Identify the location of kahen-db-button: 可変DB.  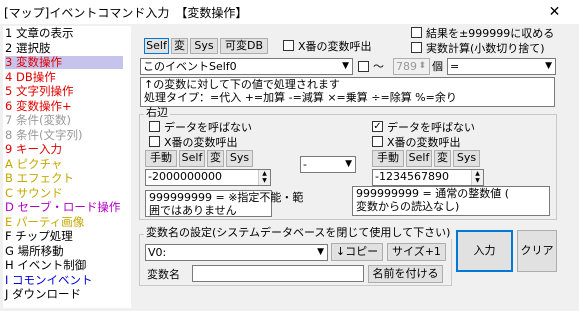
(244, 46).